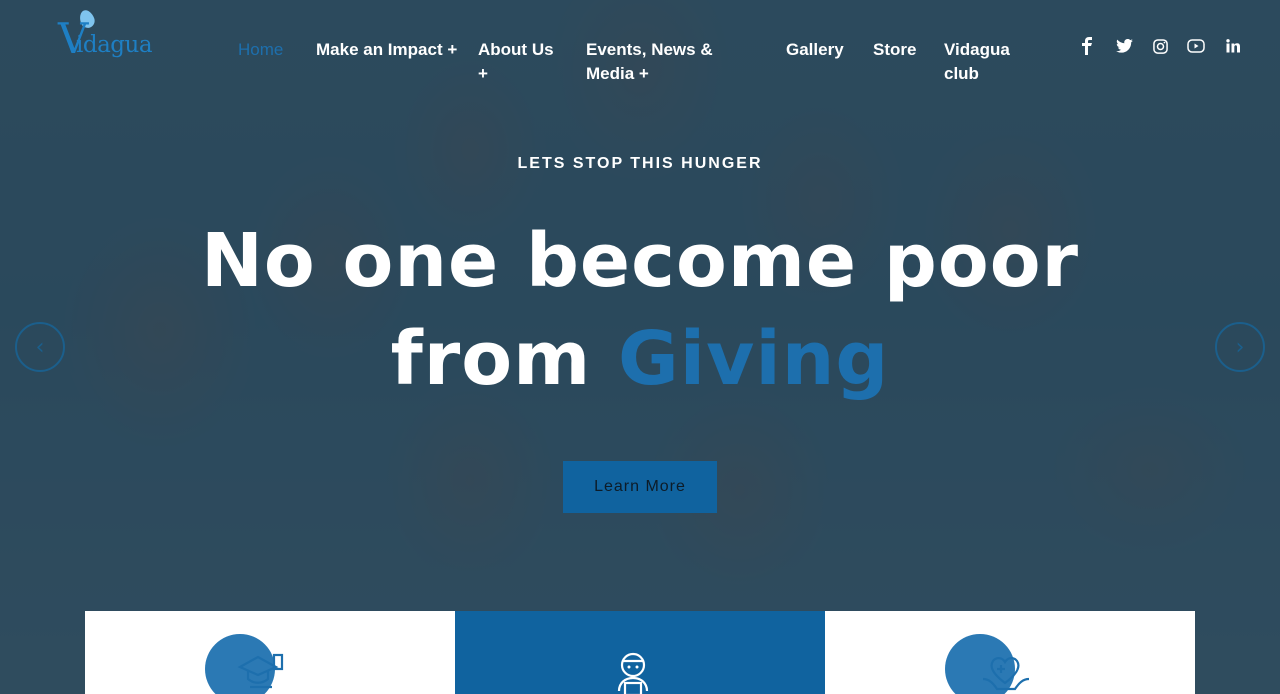 The width and height of the screenshot is (1280, 694). I want to click on nav-events-news-media: Events, News & Media +, so click(656, 62).